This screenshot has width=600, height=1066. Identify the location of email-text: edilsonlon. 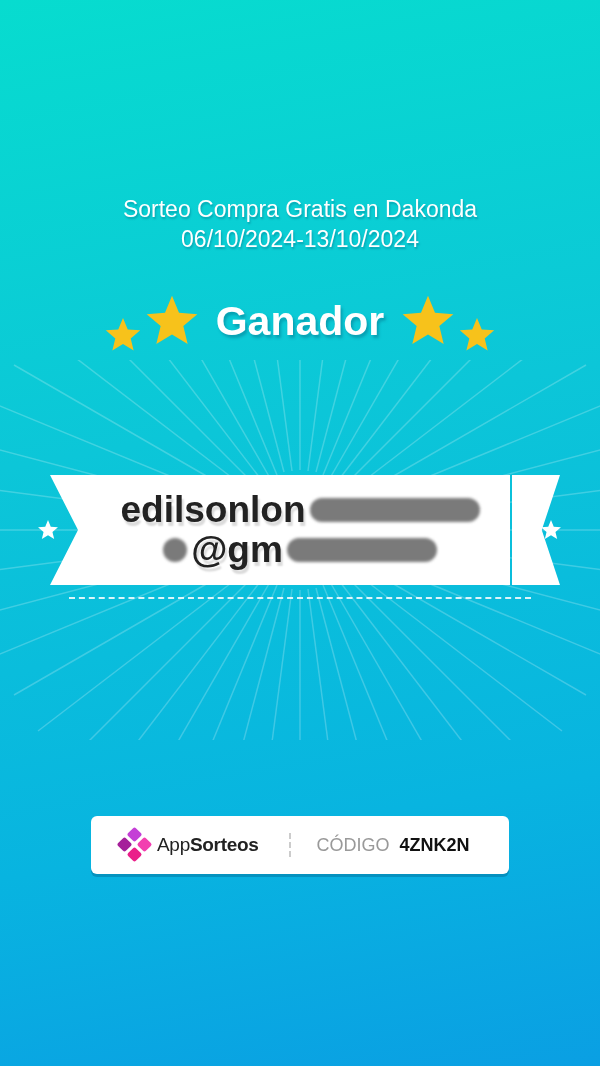
(213, 510).